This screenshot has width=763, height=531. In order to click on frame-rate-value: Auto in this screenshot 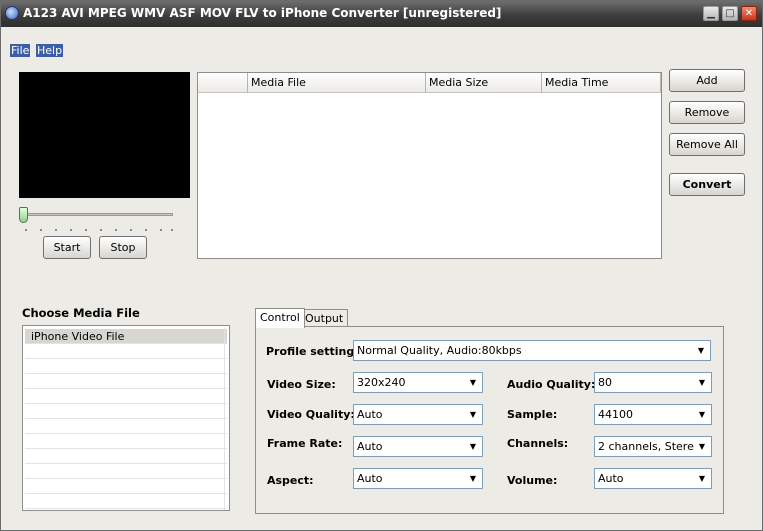, I will do `click(370, 446)`.